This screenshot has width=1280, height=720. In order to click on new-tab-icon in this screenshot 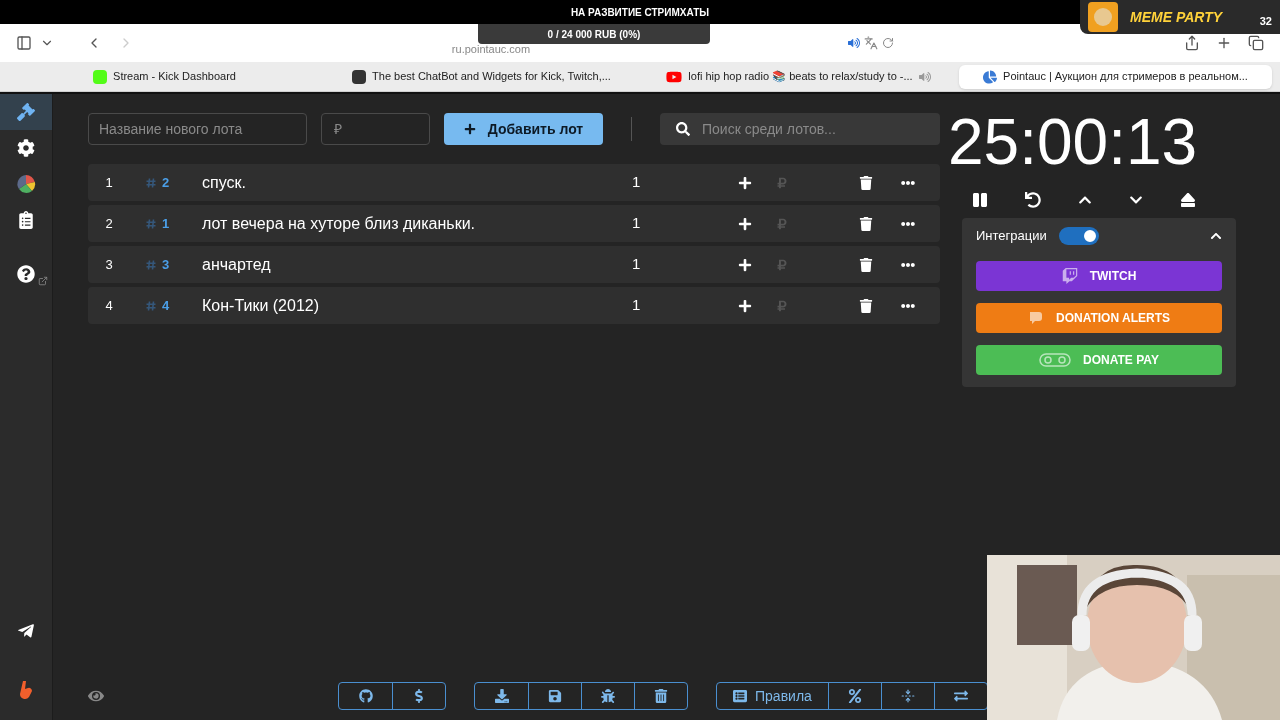, I will do `click(1224, 43)`.